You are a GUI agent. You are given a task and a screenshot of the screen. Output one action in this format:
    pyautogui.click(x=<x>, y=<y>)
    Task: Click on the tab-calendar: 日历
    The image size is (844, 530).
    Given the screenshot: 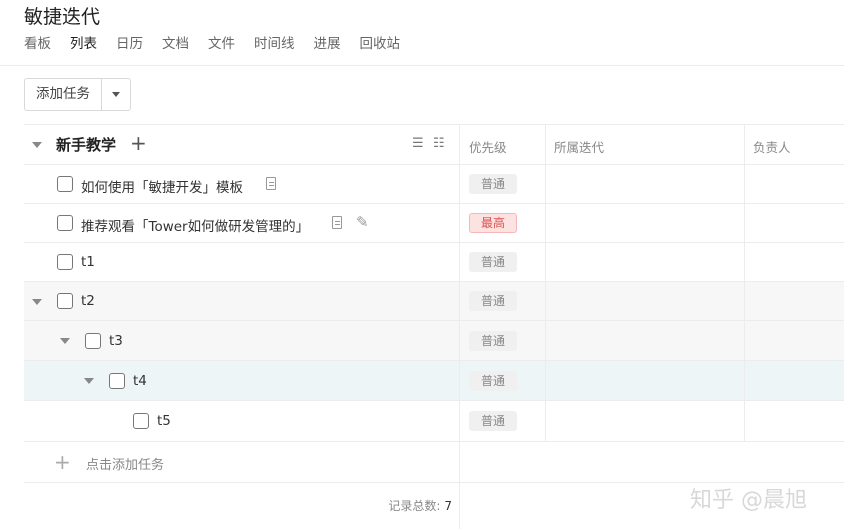 What is the action you would take?
    pyautogui.click(x=129, y=44)
    